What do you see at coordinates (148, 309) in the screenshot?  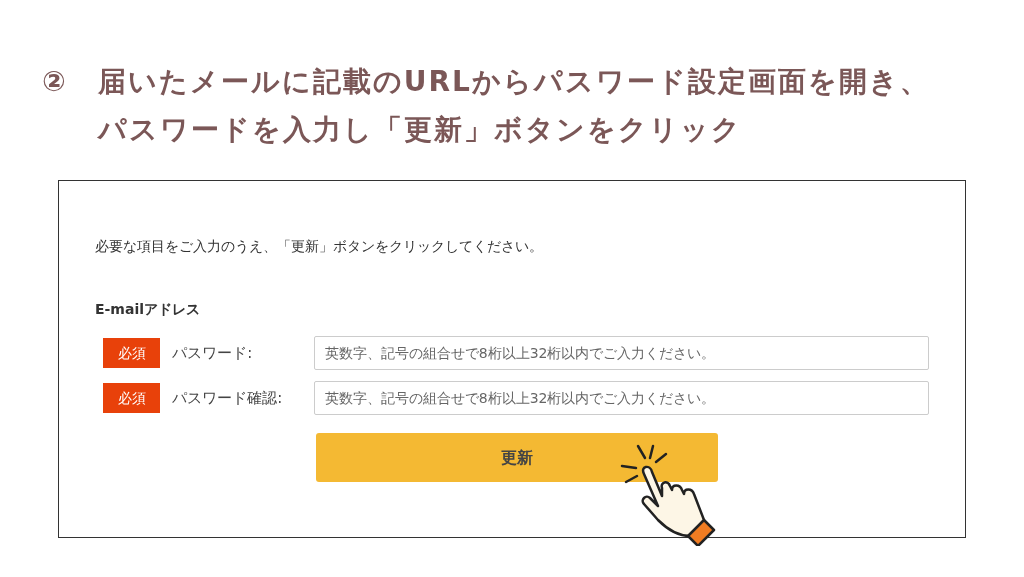 I see `email-label: E-mailアドレス` at bounding box center [148, 309].